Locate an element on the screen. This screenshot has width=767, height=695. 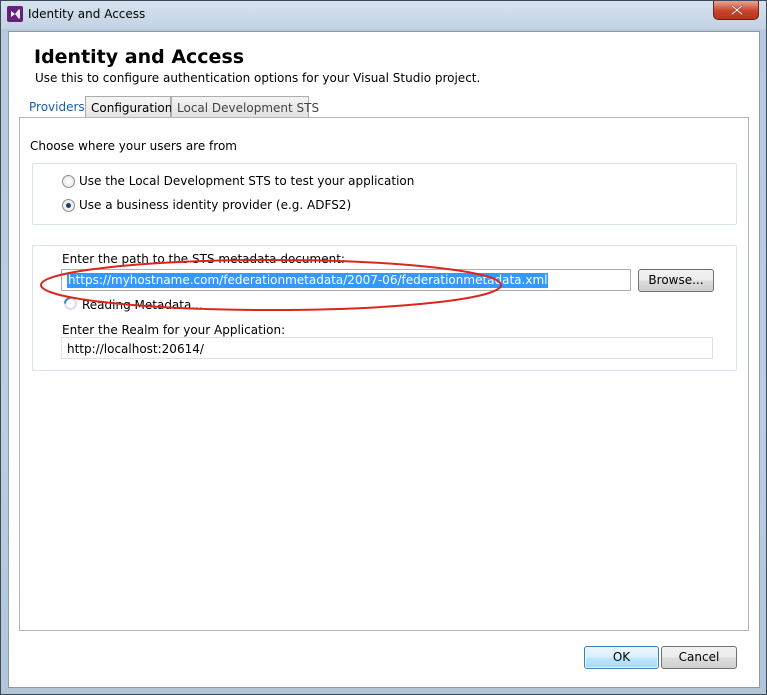
tab-providers: Providers is located at coordinates (54, 106).